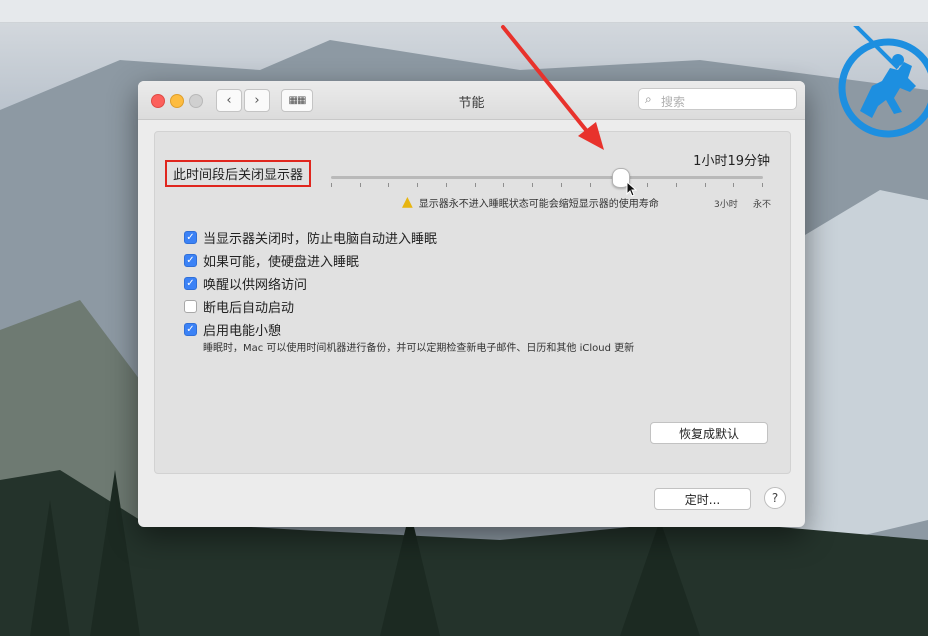 The width and height of the screenshot is (928, 636). I want to click on option-disk-sleep: ✓ 如果可能，使硬盘进入睡眠, so click(271, 260).